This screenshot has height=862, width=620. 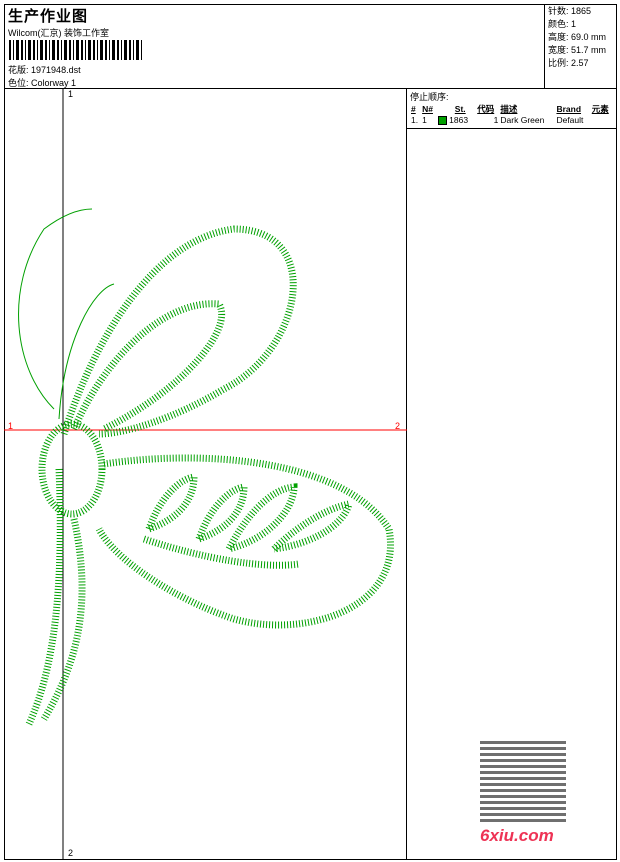 What do you see at coordinates (509, 109) in the screenshot?
I see `col-desc: 描述` at bounding box center [509, 109].